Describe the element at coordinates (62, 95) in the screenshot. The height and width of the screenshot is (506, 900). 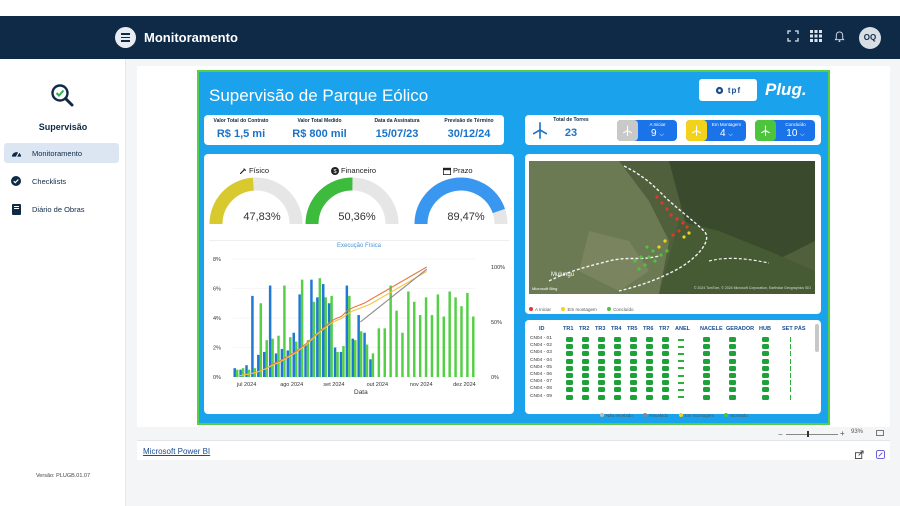
I see `supervision-logo-icon` at that location.